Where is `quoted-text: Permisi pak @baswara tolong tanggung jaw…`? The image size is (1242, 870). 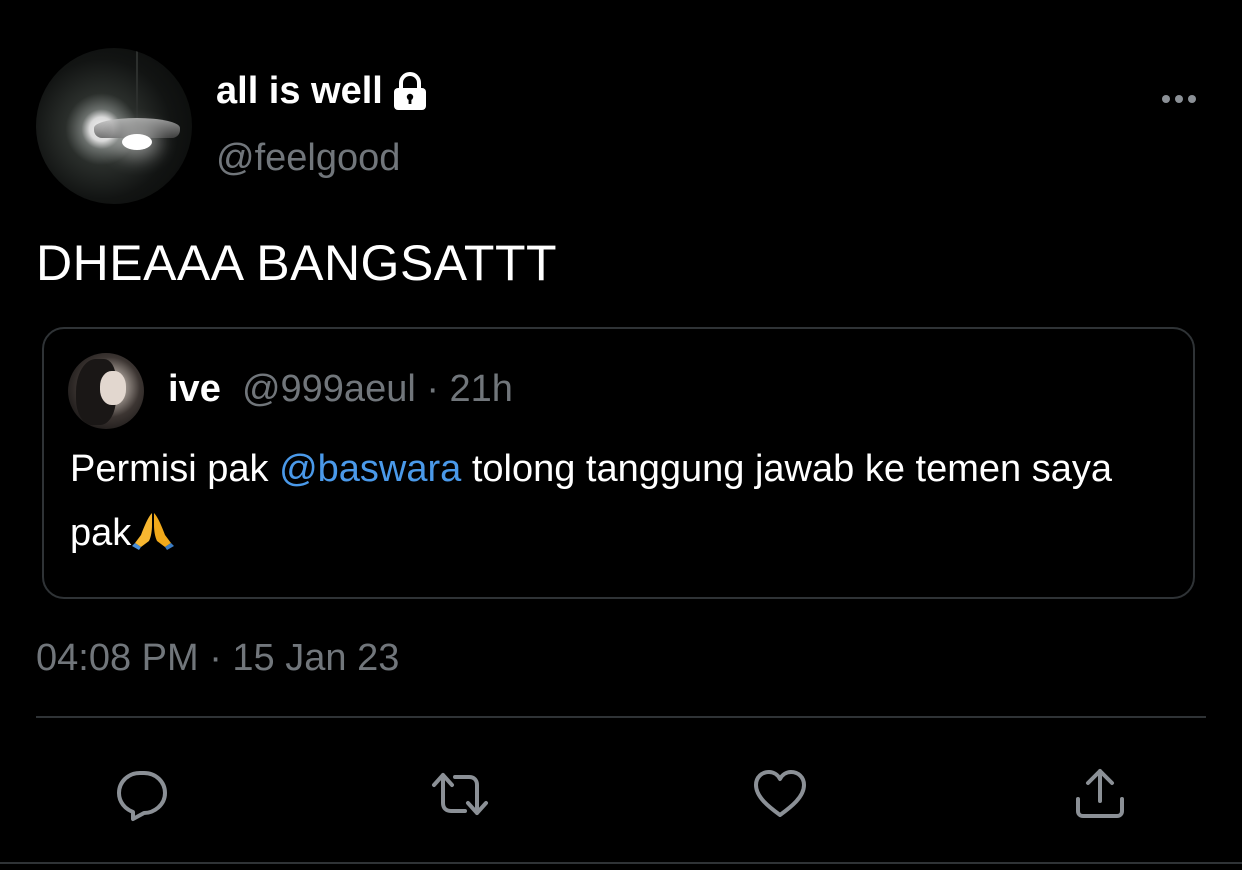 quoted-text: Permisi pak @baswara tolong tanggung jaw… is located at coordinates (610, 501).